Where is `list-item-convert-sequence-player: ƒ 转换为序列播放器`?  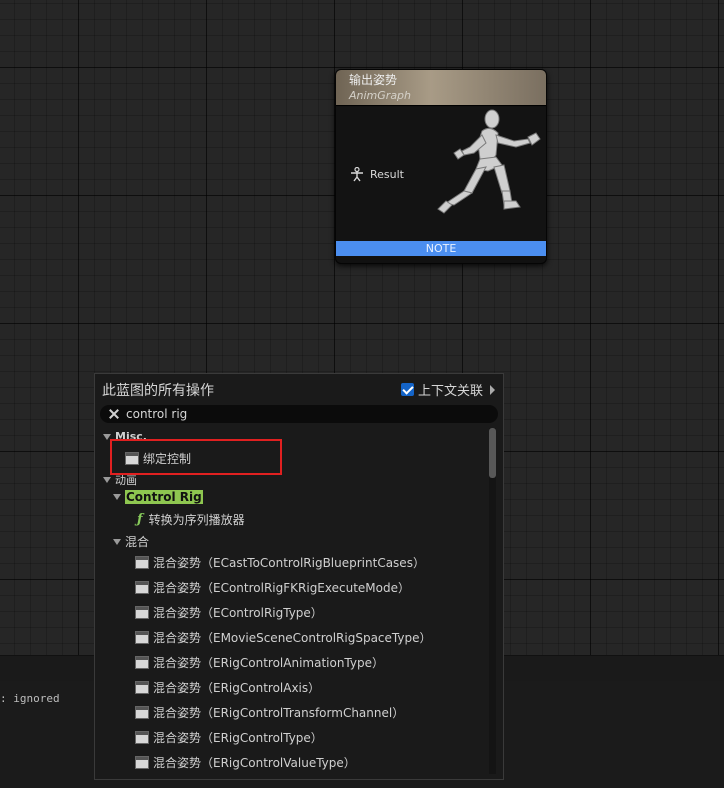
list-item-convert-sequence-player: ƒ 转换为序列播放器 is located at coordinates (191, 519).